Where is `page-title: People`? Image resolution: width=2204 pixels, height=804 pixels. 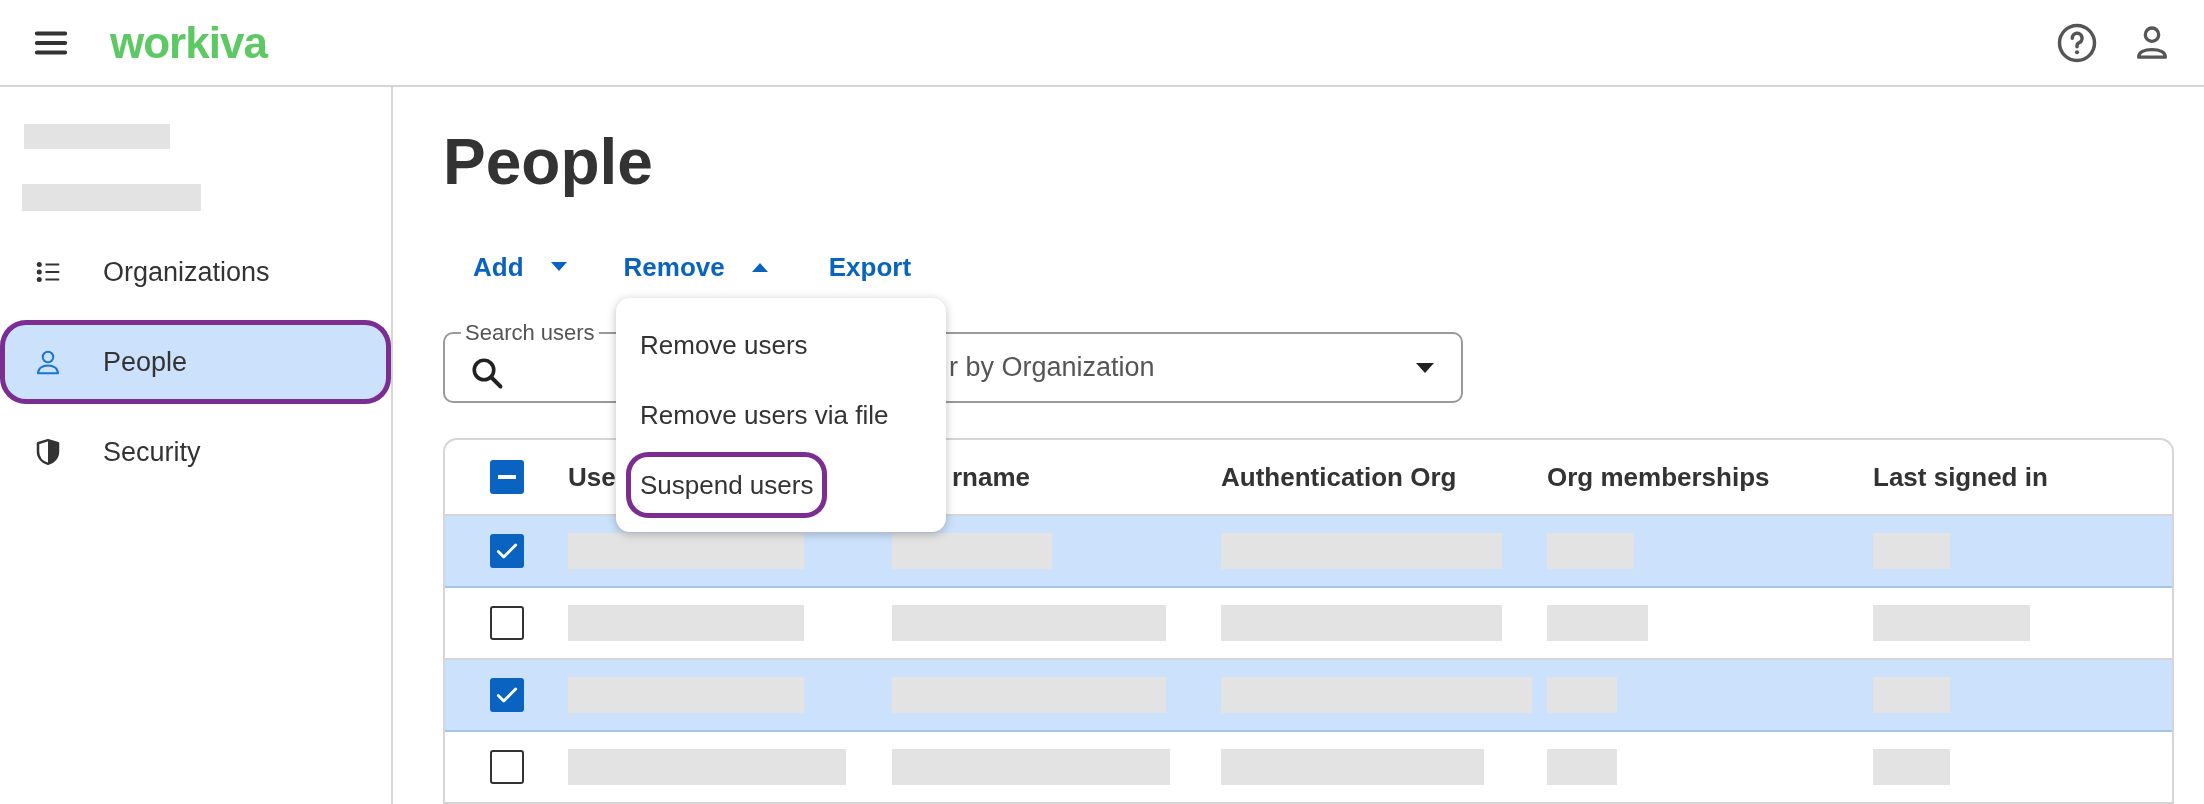 page-title: People is located at coordinates (548, 162).